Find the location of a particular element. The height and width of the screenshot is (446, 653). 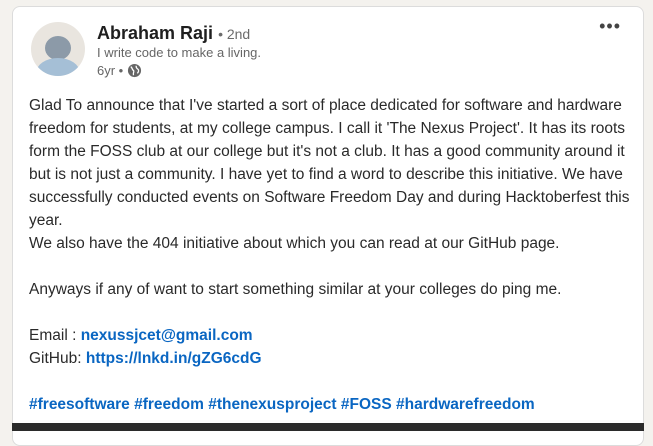

email-line: Email : nexussjcet@gmail.com is located at coordinates (331, 335).